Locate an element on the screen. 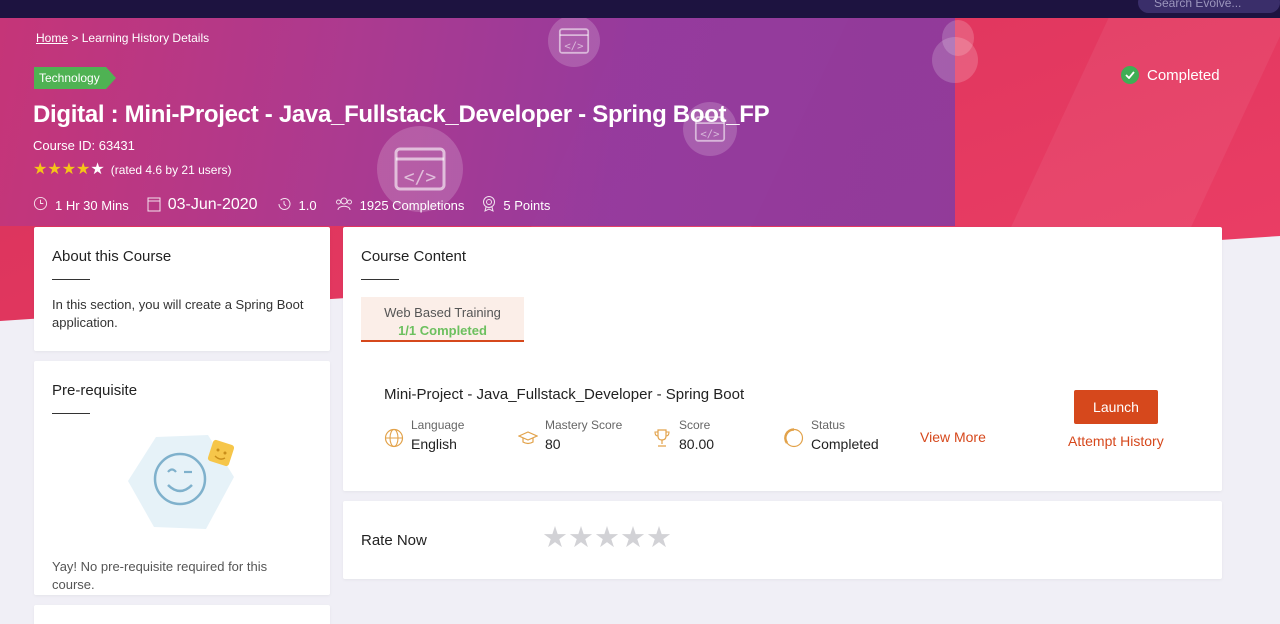 Image resolution: width=1280 pixels, height=624 pixels. sidebar-card is located at coordinates (182, 614).